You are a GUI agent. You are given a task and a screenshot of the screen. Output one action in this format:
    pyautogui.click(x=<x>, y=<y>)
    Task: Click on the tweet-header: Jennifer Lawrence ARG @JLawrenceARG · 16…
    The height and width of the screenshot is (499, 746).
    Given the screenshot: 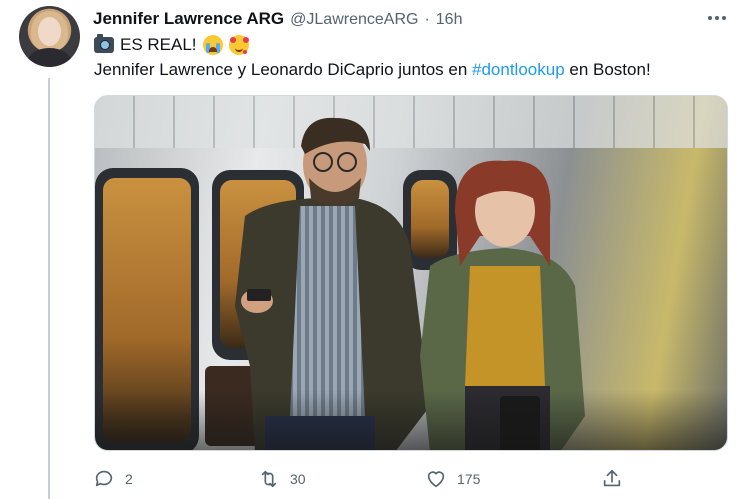 What is the action you would take?
    pyautogui.click(x=277, y=20)
    